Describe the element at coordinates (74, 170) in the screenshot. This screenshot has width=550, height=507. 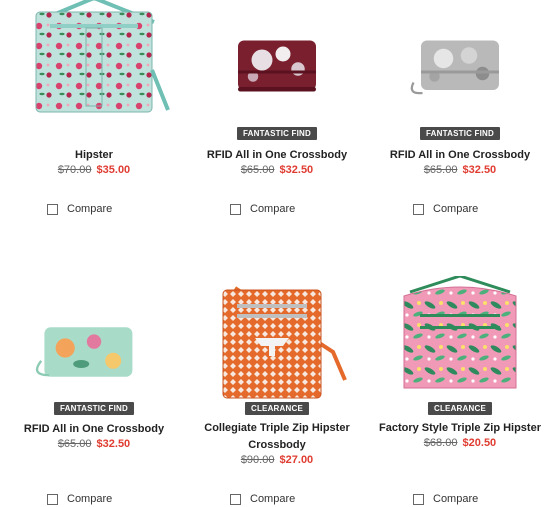
I see `original-price: $70.00` at that location.